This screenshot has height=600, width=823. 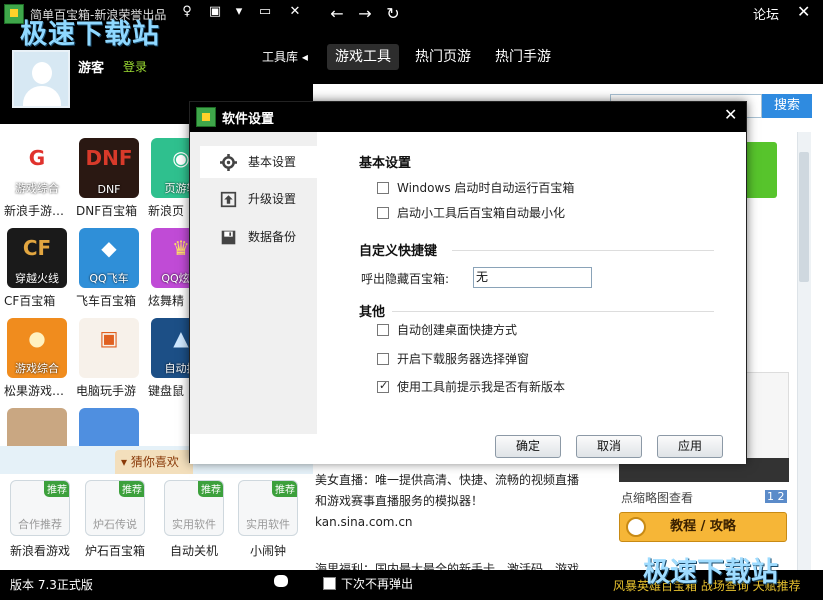 I want to click on tool-icon: ◆ QQ飞车, so click(x=109, y=258).